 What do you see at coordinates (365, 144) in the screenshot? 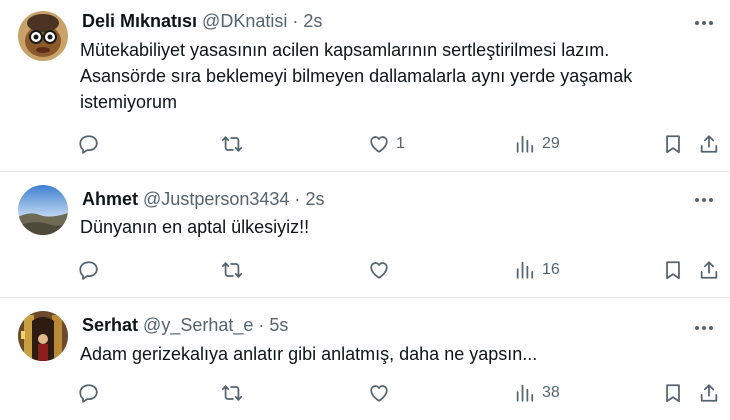
I see `tweet-actions: 1 29` at bounding box center [365, 144].